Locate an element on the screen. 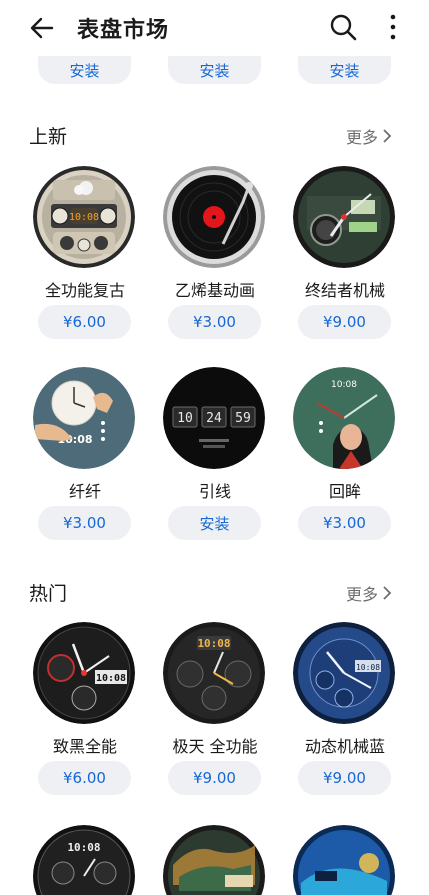 Image resolution: width=429 pixels, height=895 pixels. more-link-new: 更多 is located at coordinates (369, 136).